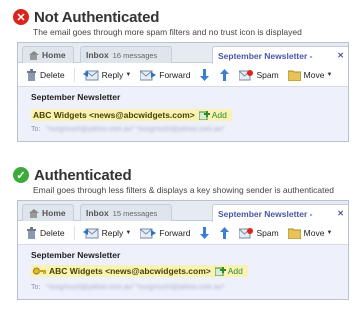 This screenshot has width=363, height=312. Describe the element at coordinates (39, 271) in the screenshot. I see `key-icon` at that location.